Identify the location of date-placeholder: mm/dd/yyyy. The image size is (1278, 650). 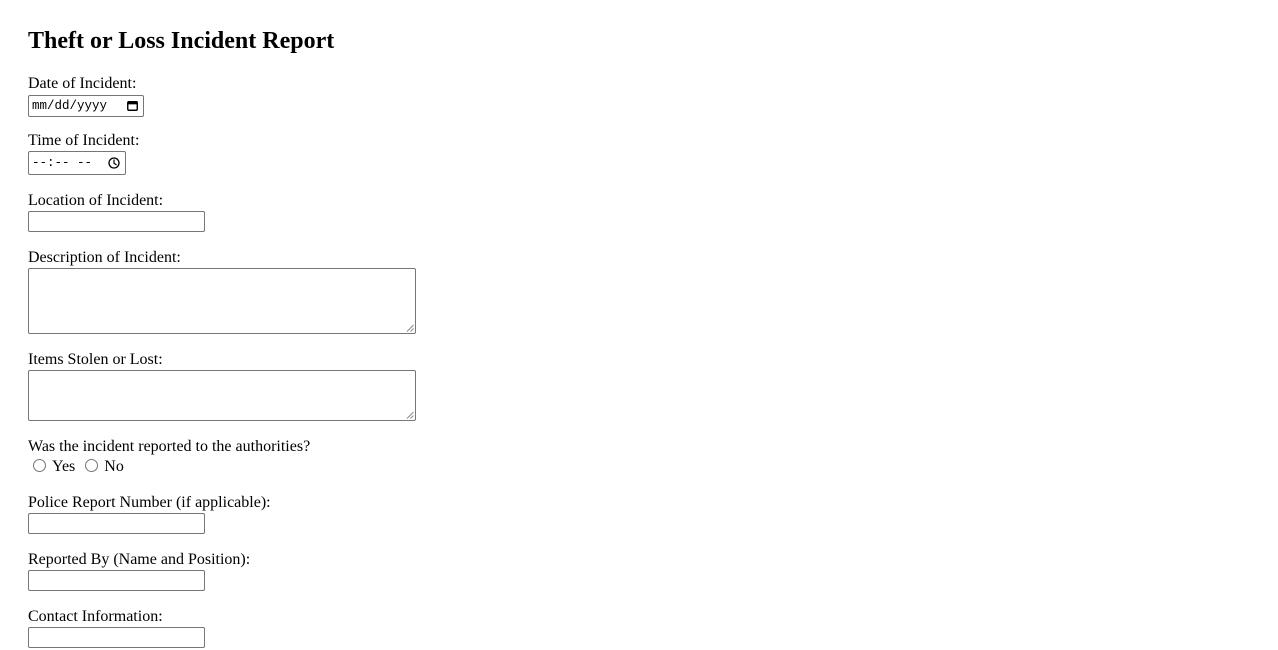
(70, 106).